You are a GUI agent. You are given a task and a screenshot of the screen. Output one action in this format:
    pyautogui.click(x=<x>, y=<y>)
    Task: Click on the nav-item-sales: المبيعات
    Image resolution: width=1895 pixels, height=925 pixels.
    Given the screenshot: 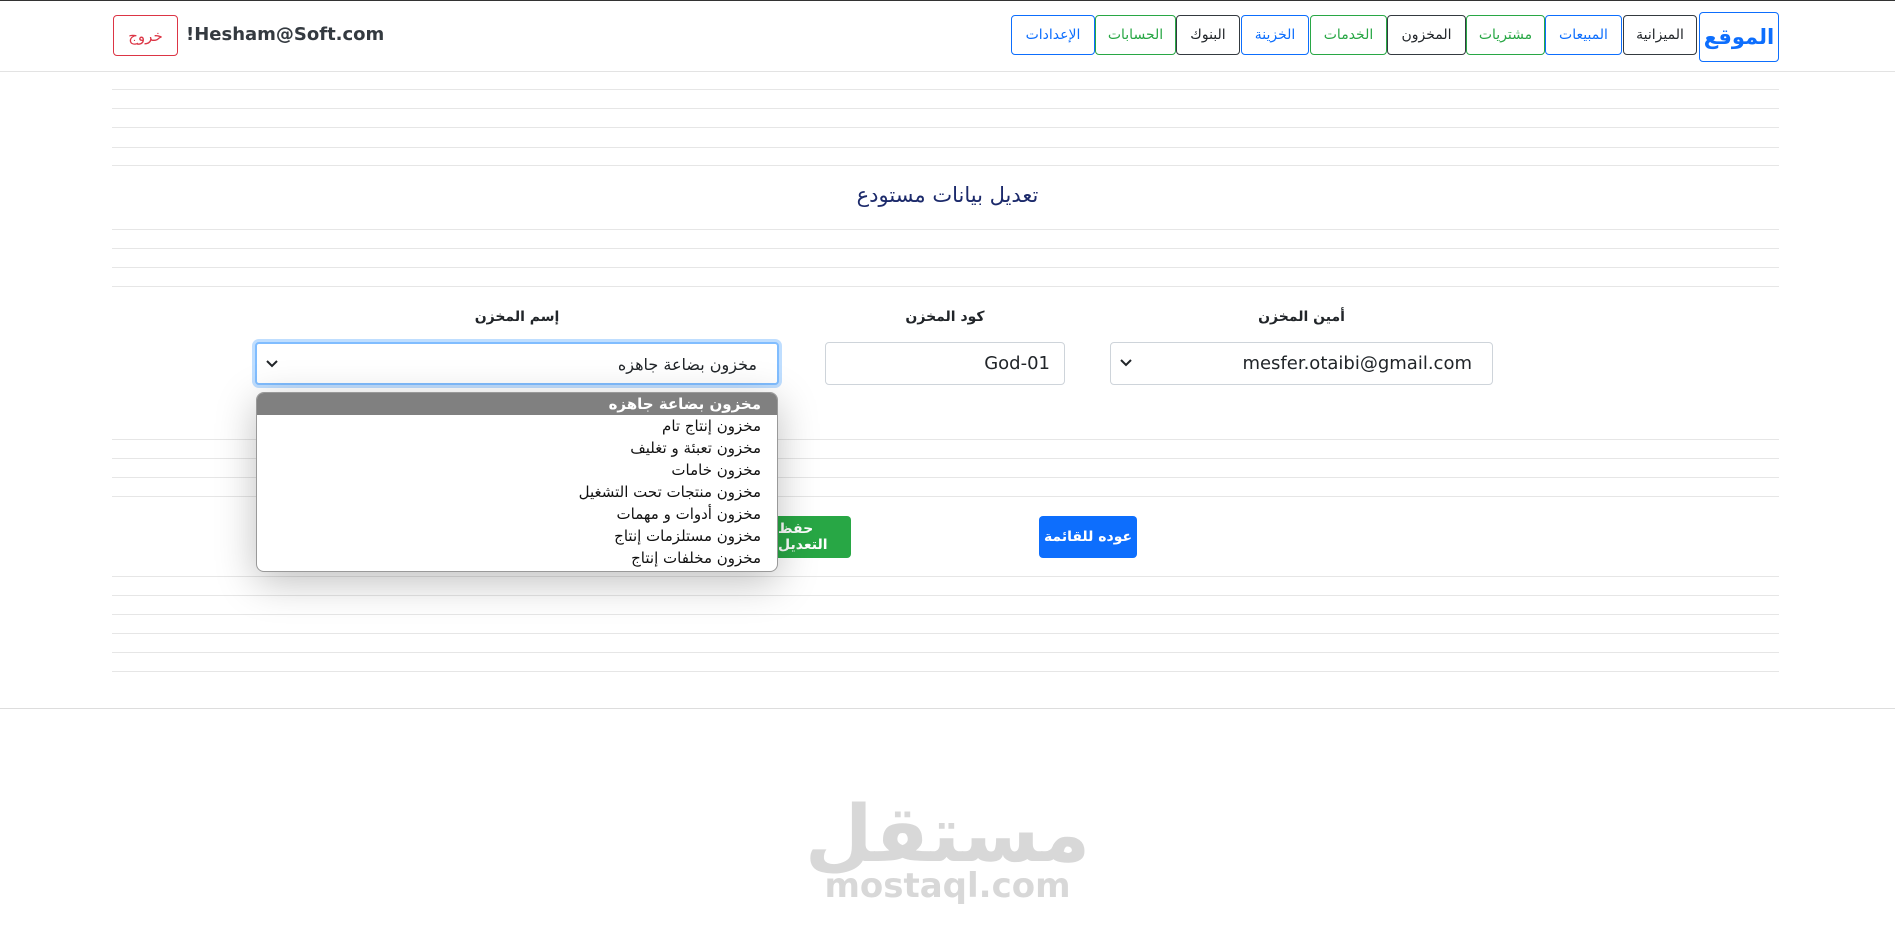 What is the action you would take?
    pyautogui.click(x=1583, y=35)
    